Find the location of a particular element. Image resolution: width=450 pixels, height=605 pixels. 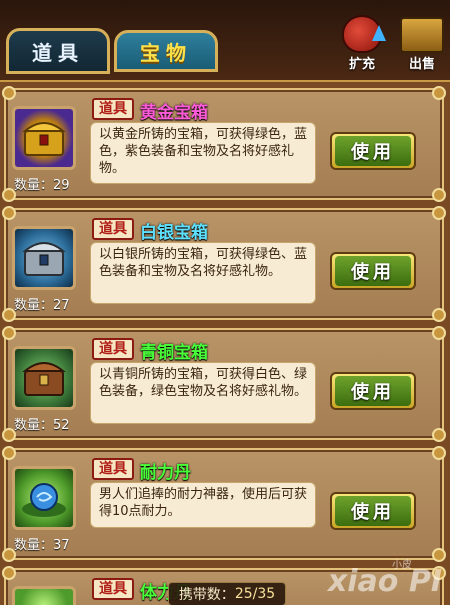

expand-button: 扩充 is located at coordinates (362, 43).